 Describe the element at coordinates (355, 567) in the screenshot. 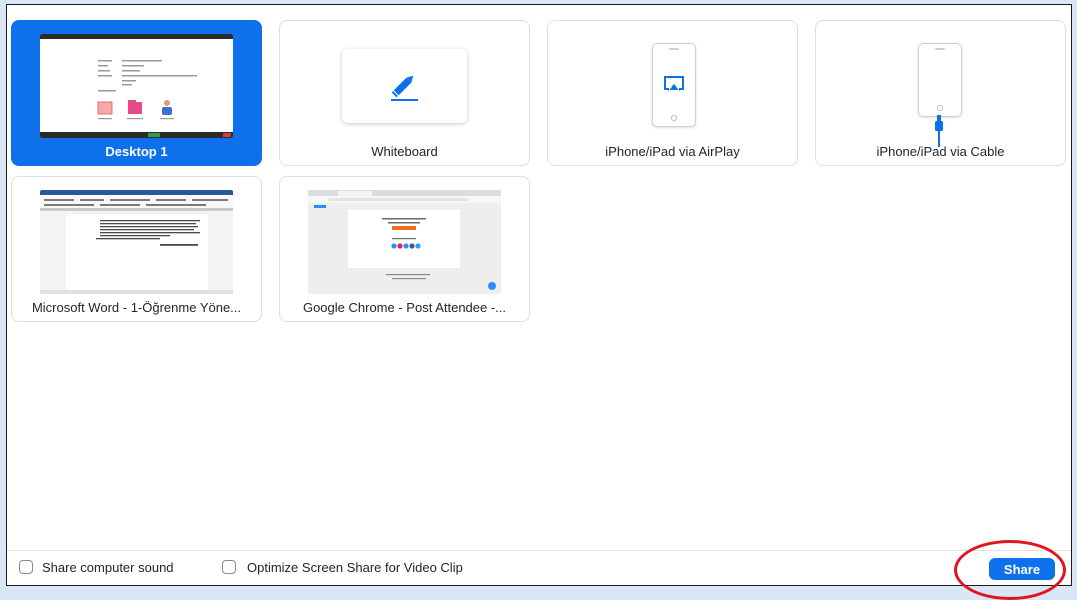

I see `optimize-video-label: Optimize Screen Share for Video Clip` at that location.